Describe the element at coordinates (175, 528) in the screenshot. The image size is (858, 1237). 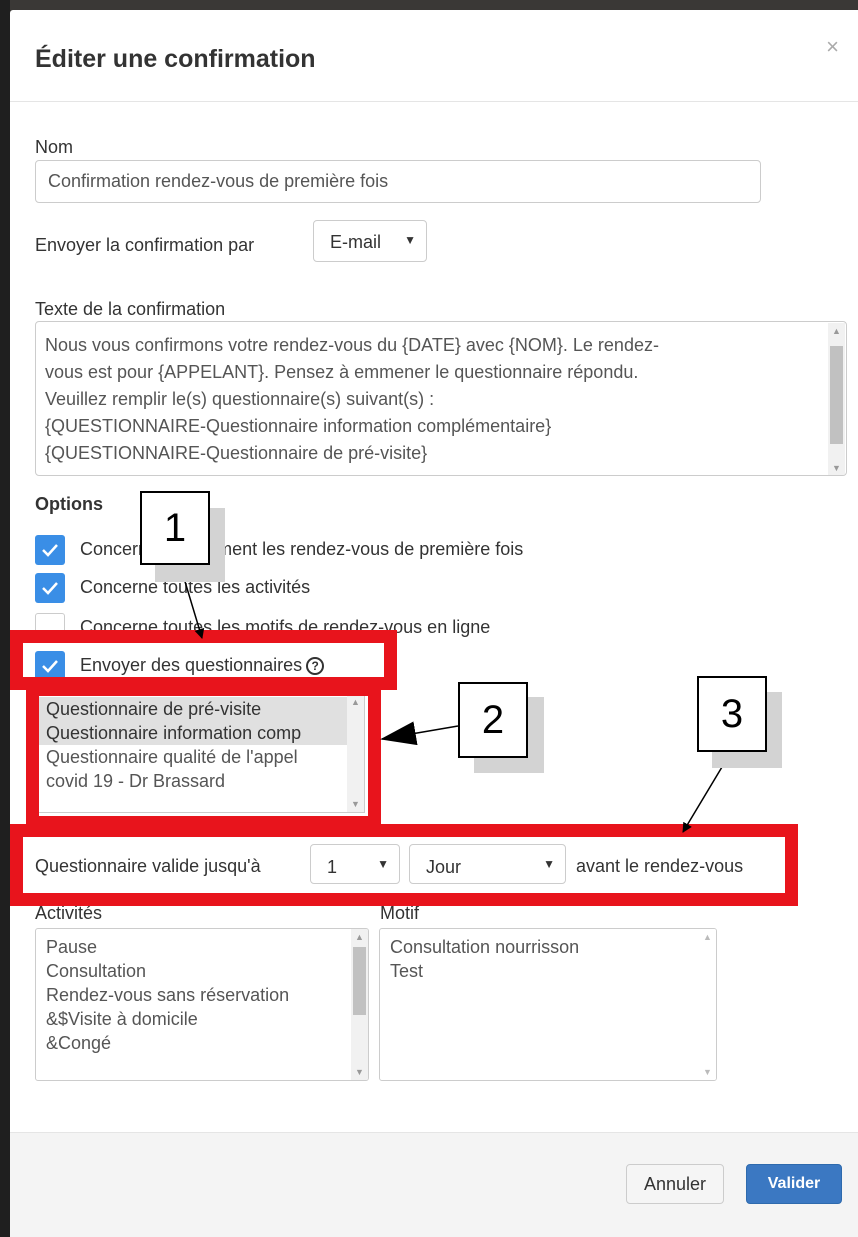
I see `callout-1: 1` at that location.